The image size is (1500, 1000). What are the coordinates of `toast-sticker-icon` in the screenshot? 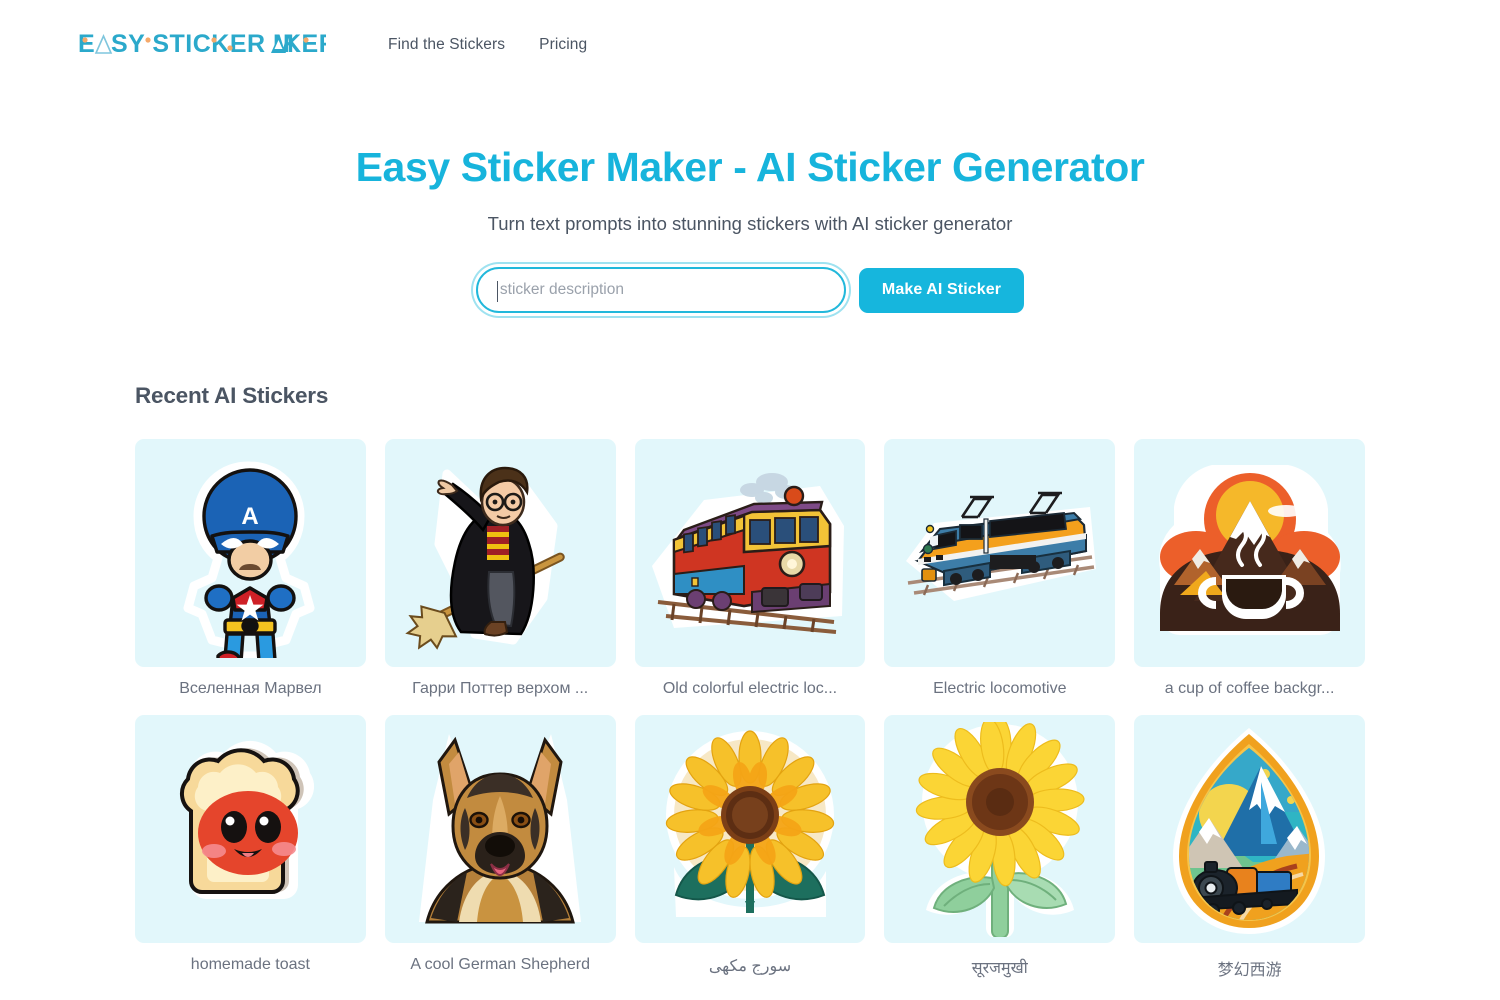 It's located at (247, 819).